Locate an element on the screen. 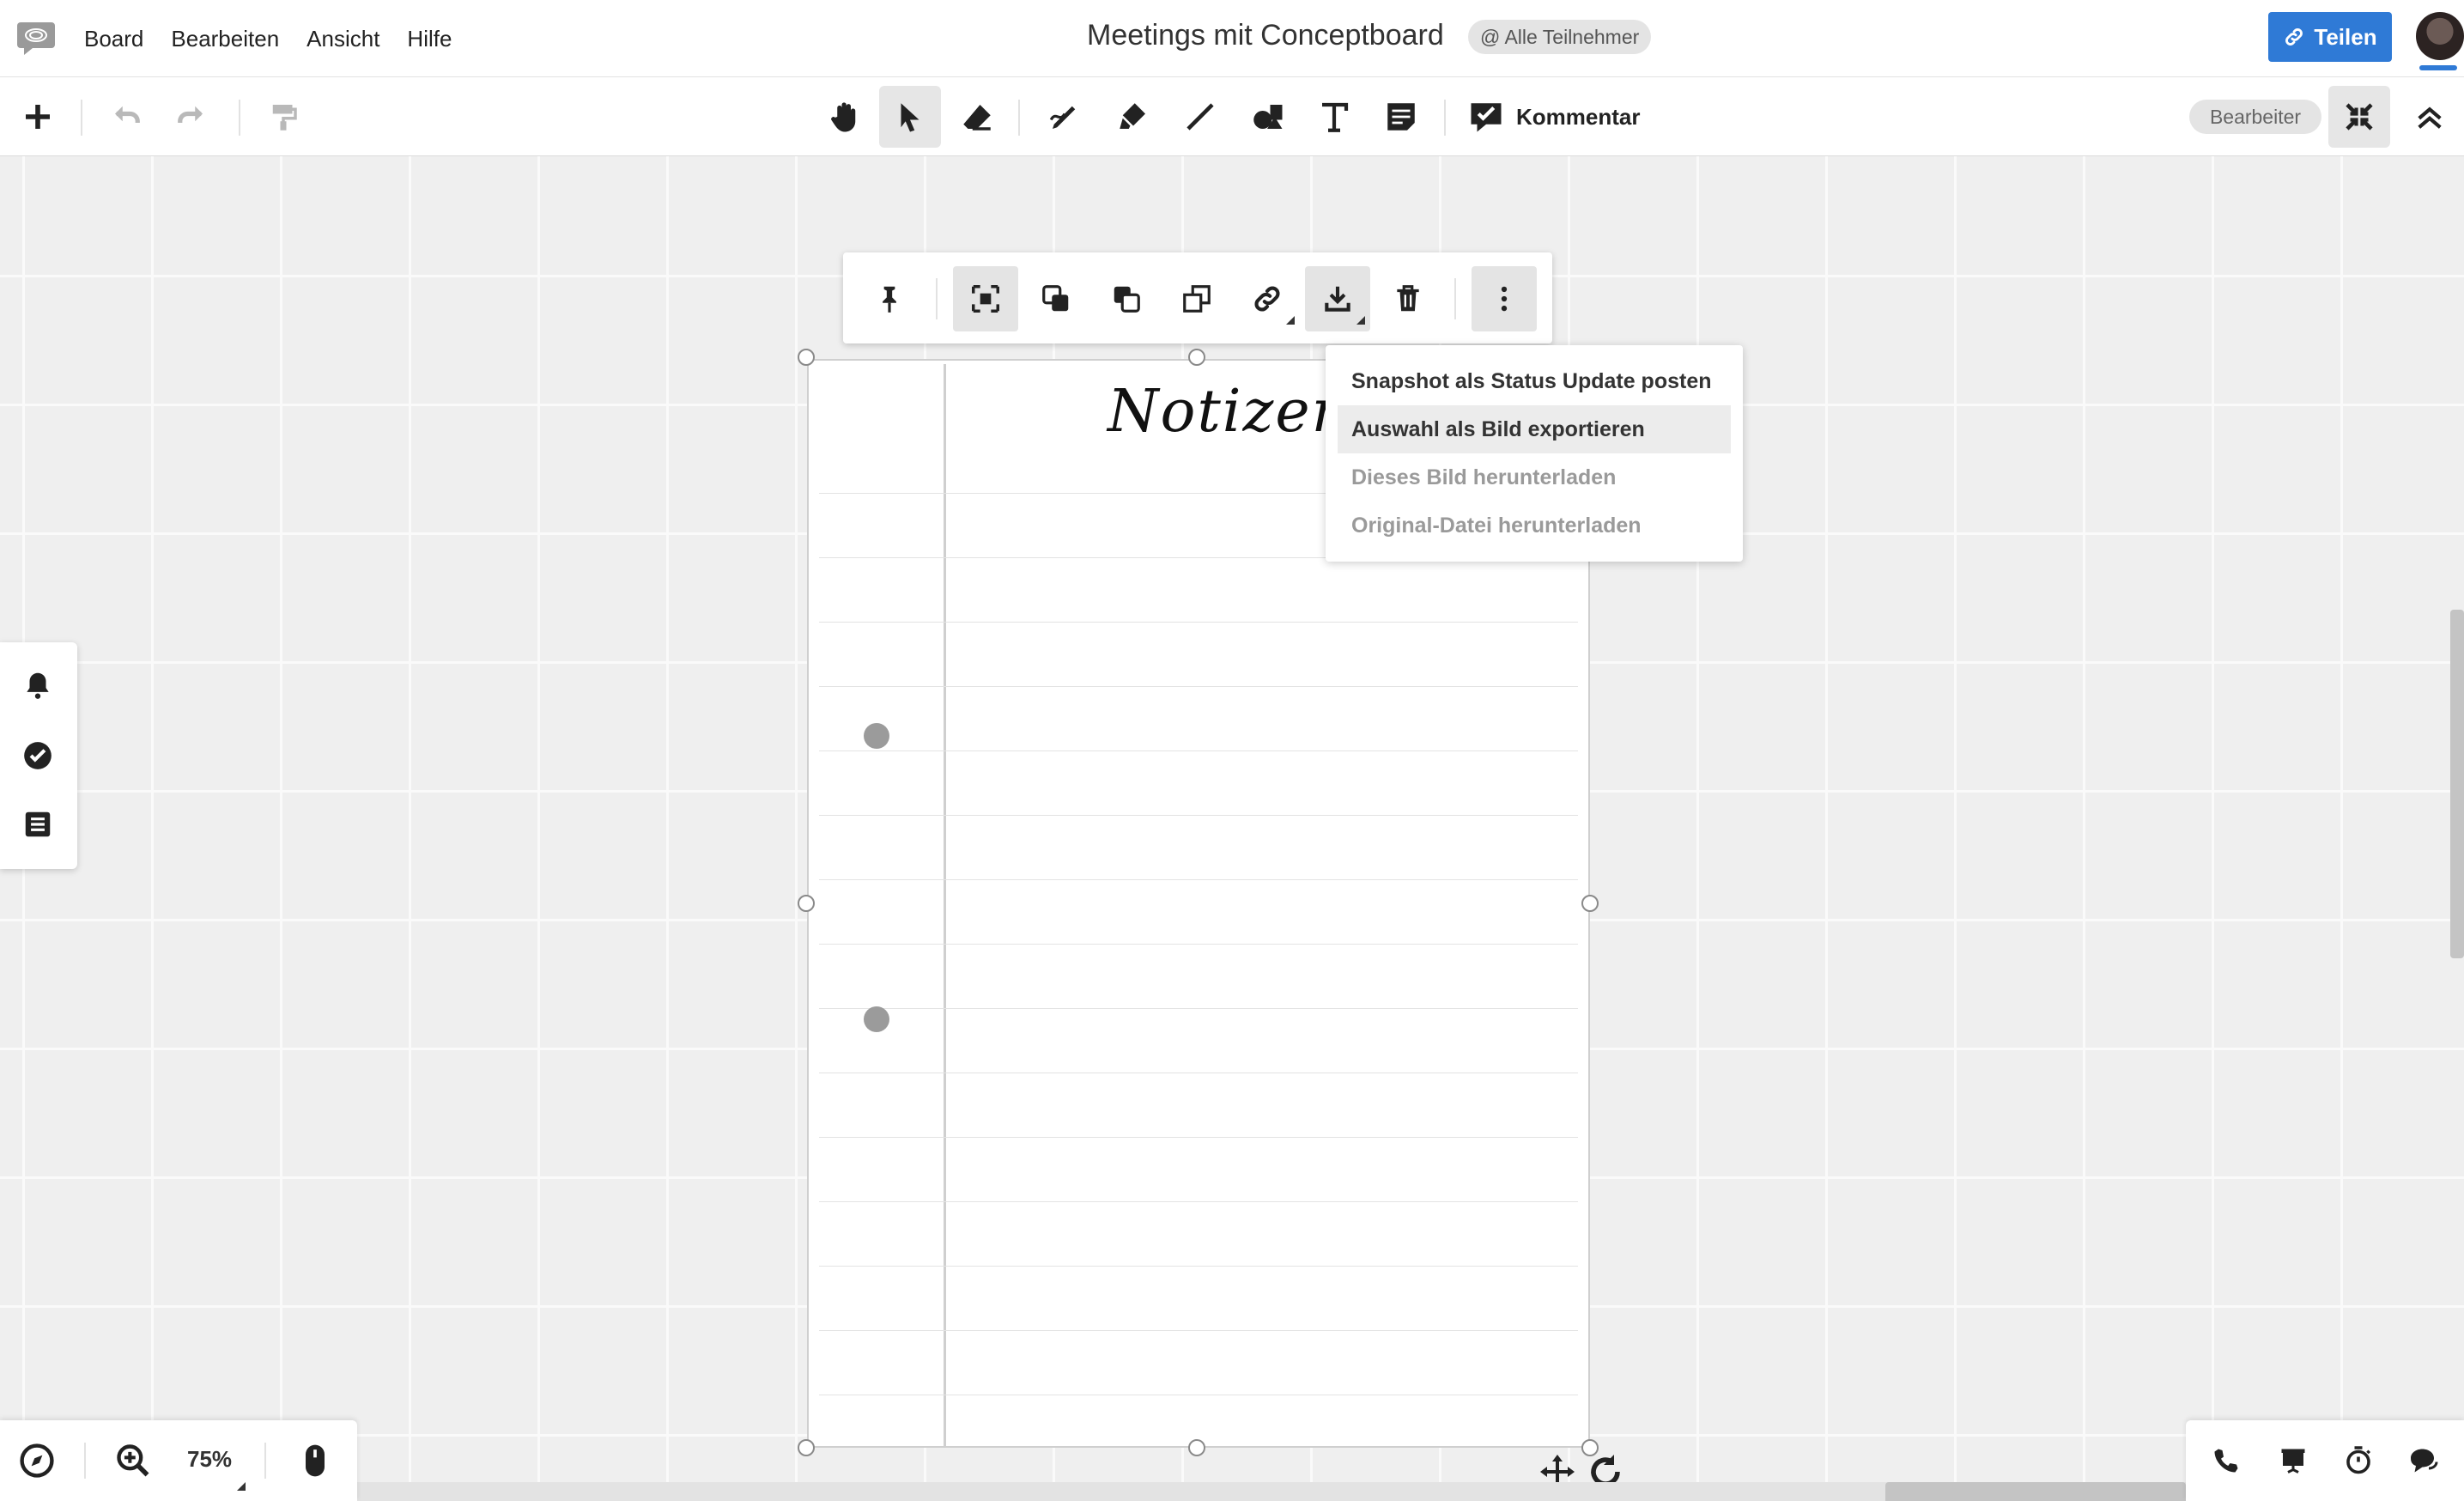 Image resolution: width=2464 pixels, height=1501 pixels. comment-label: Kommentar is located at coordinates (1578, 116).